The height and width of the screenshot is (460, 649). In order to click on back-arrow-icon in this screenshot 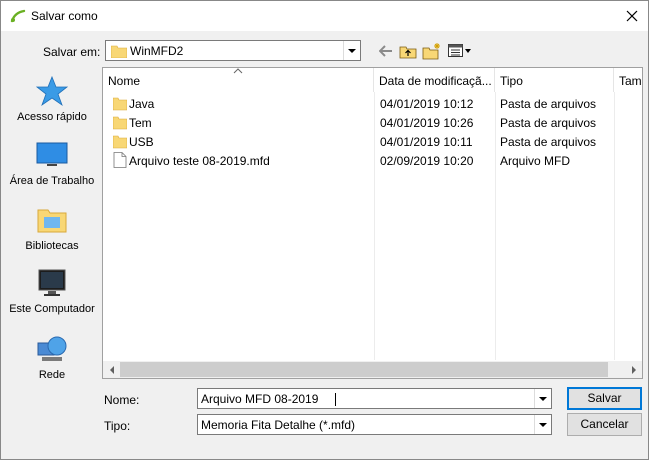, I will do `click(385, 51)`.